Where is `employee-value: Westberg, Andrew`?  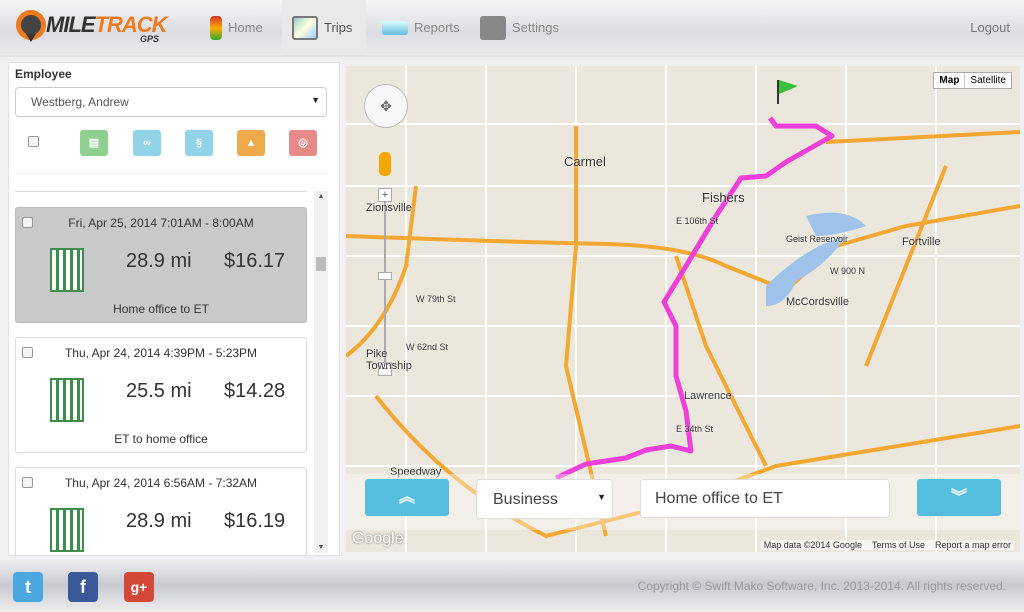 employee-value: Westberg, Andrew is located at coordinates (80, 102).